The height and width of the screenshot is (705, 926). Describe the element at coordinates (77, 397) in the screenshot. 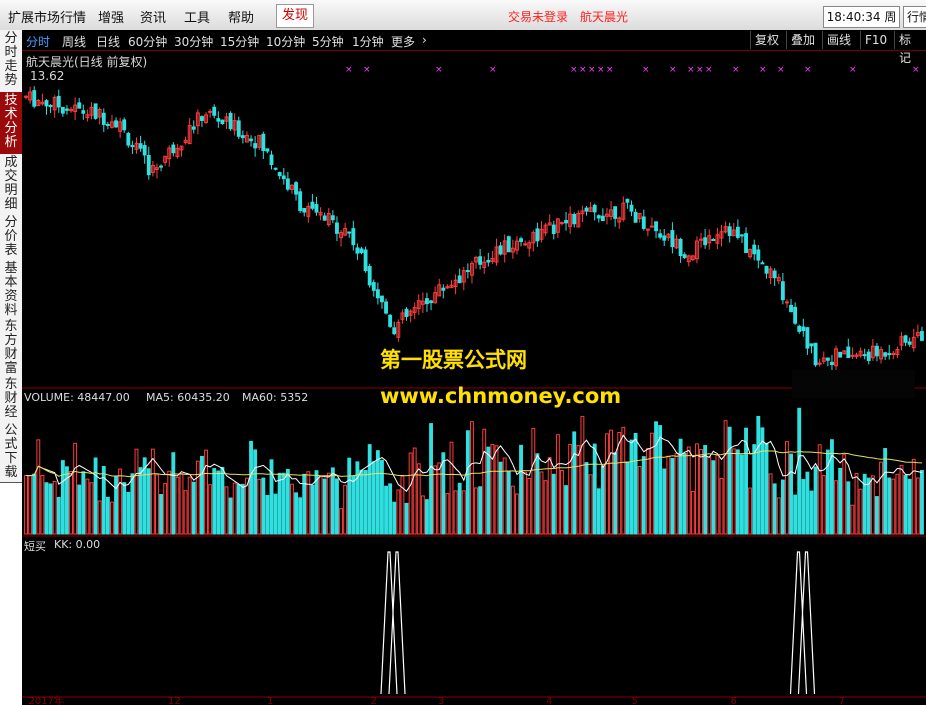

I see `volume-label: VOLUME: 48447.00` at that location.